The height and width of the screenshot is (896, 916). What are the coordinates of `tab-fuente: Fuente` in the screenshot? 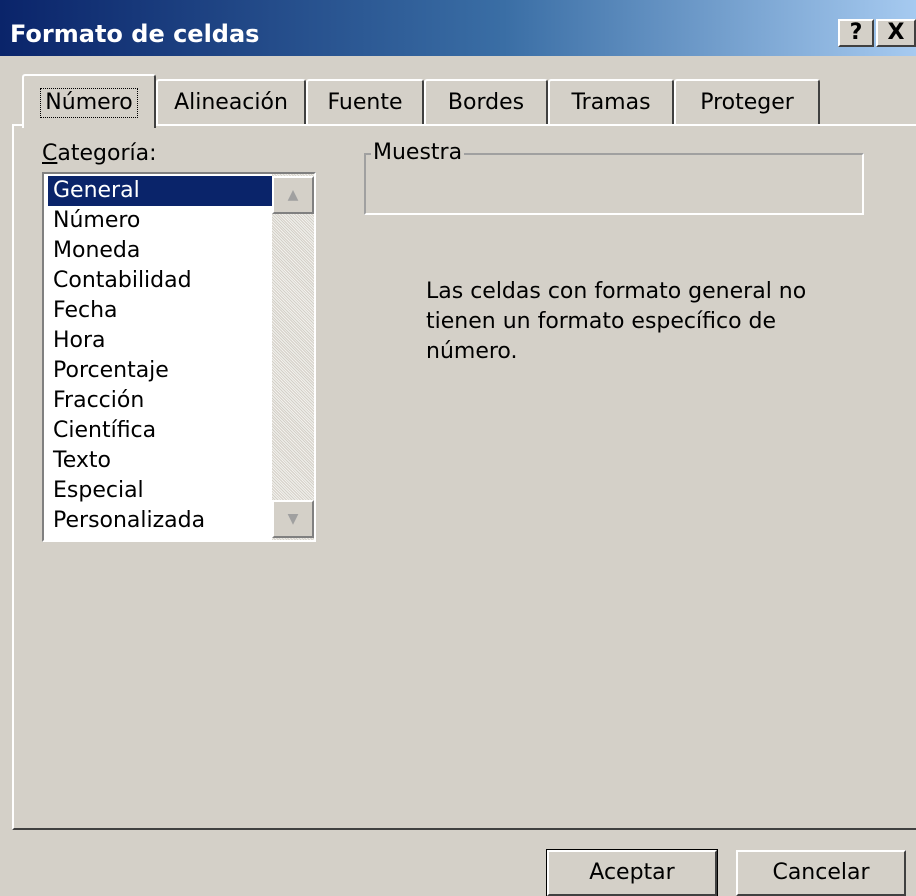 It's located at (365, 102).